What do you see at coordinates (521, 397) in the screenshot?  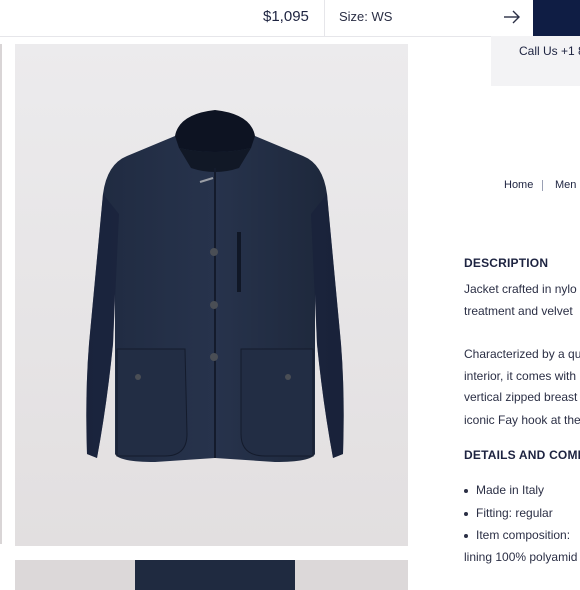 I see `description-line: vertical zipped breast` at bounding box center [521, 397].